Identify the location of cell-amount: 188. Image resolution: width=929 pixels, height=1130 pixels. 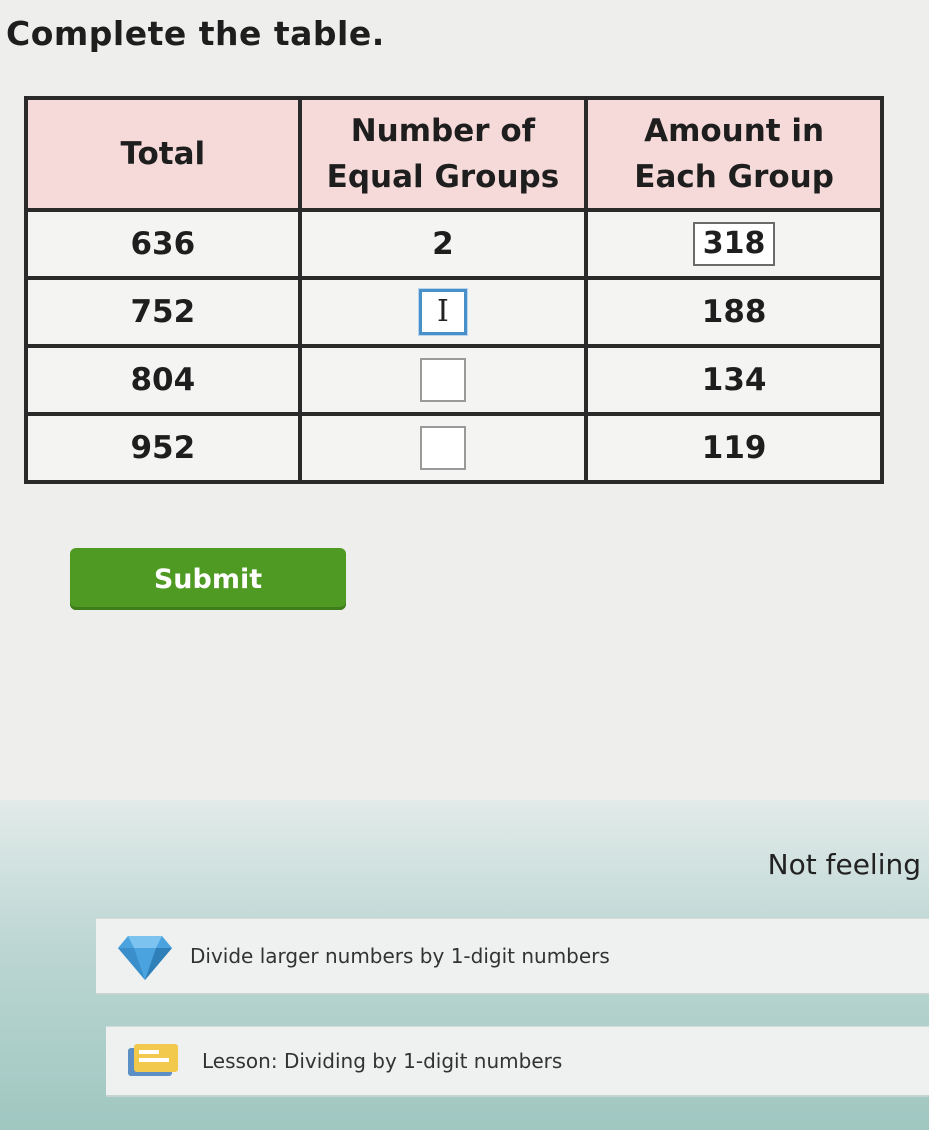
(734, 312).